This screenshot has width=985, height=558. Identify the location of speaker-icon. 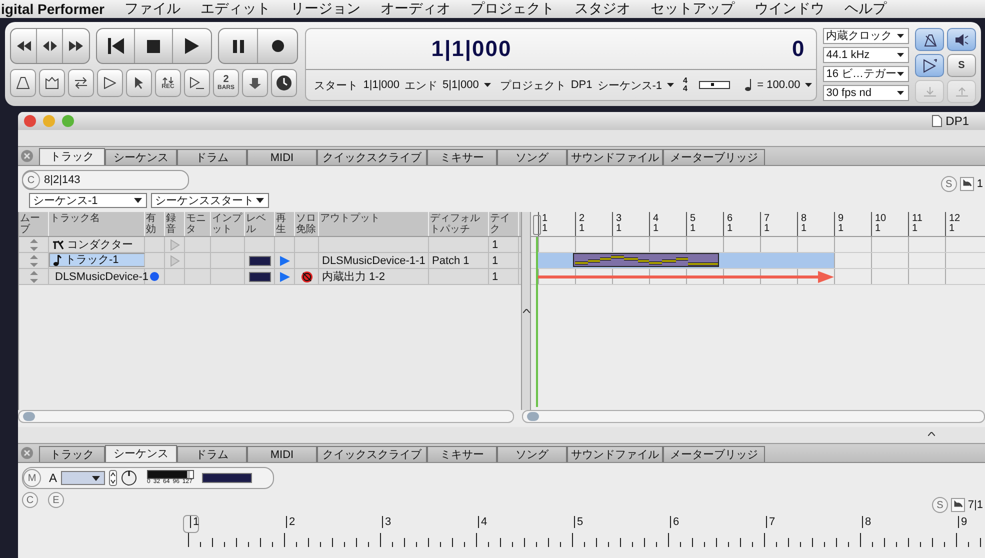
(961, 40).